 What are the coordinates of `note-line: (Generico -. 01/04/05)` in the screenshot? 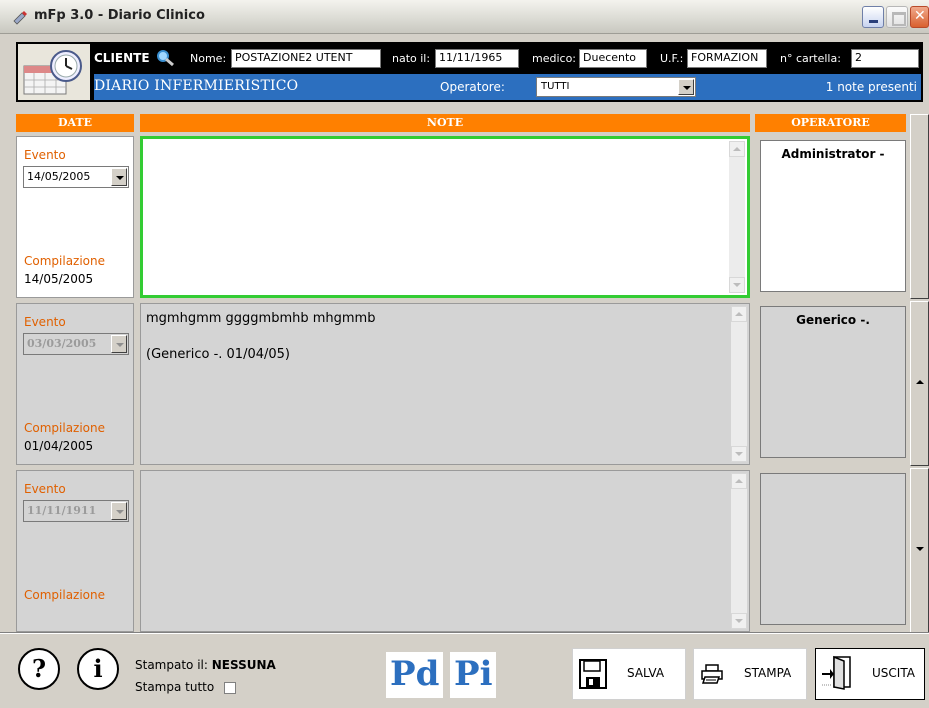 It's located at (218, 354).